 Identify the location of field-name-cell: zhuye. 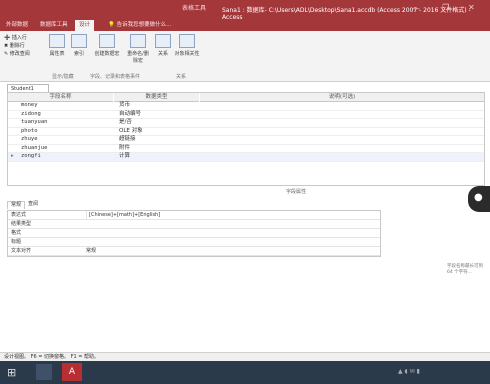
(73, 140).